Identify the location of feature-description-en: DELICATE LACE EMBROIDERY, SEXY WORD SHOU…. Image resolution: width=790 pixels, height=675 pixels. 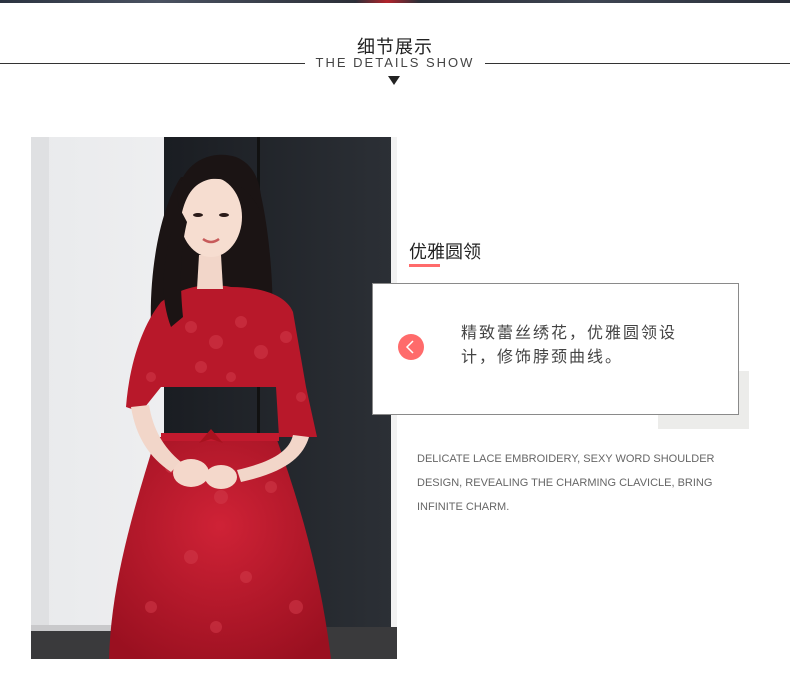
(566, 483).